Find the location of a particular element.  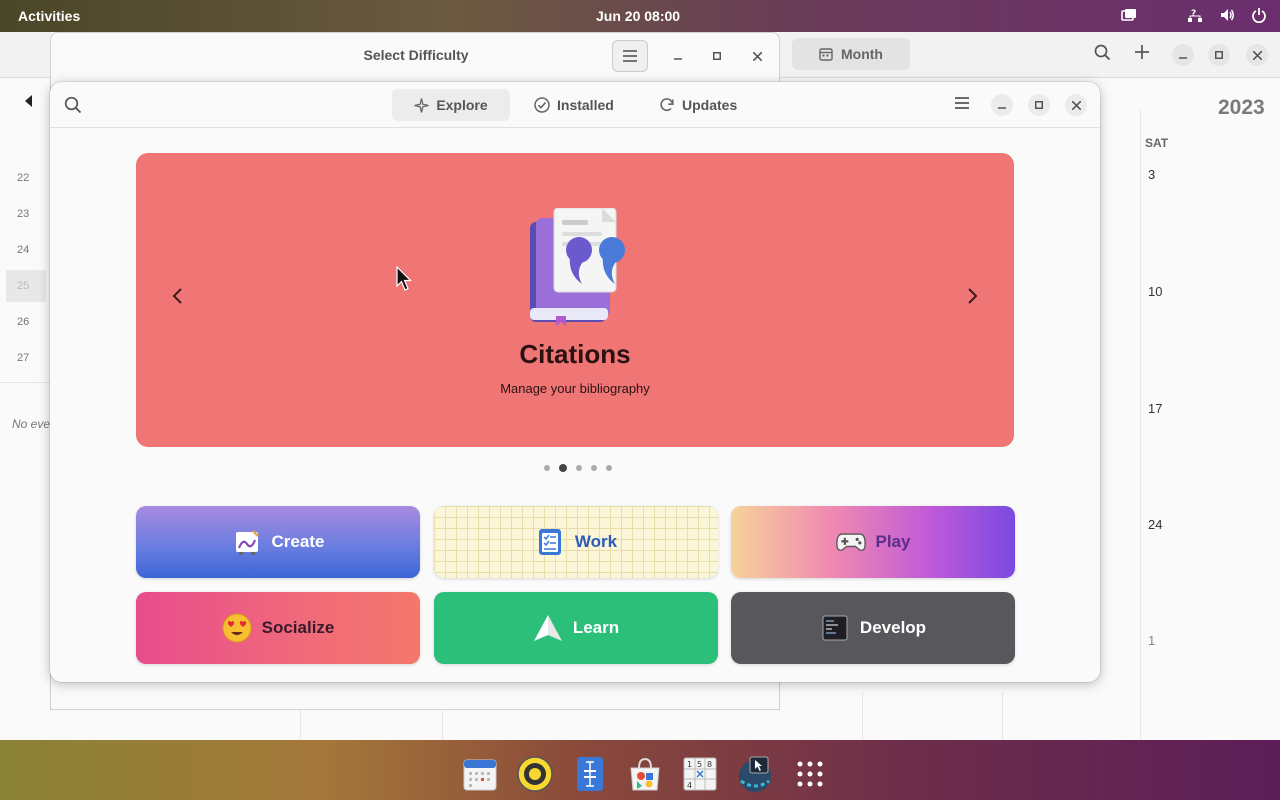

refresh-icon is located at coordinates (667, 105).